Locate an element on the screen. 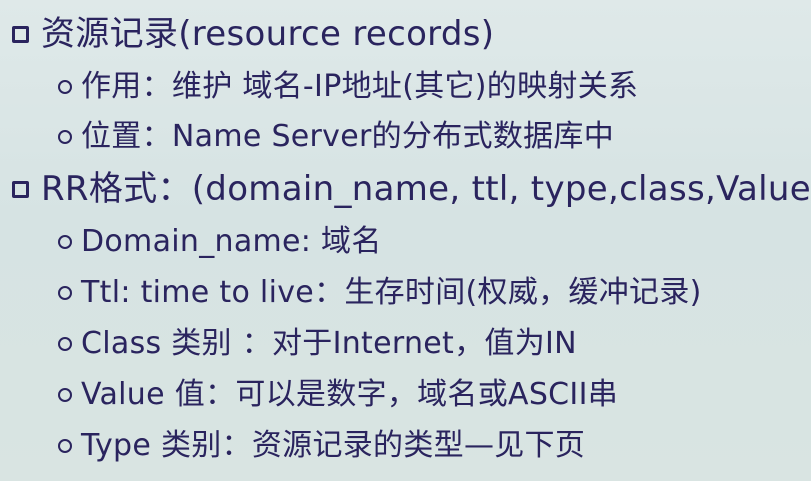 The image size is (811, 481). bullet-text: Domain_name: 域名 is located at coordinates (231, 241).